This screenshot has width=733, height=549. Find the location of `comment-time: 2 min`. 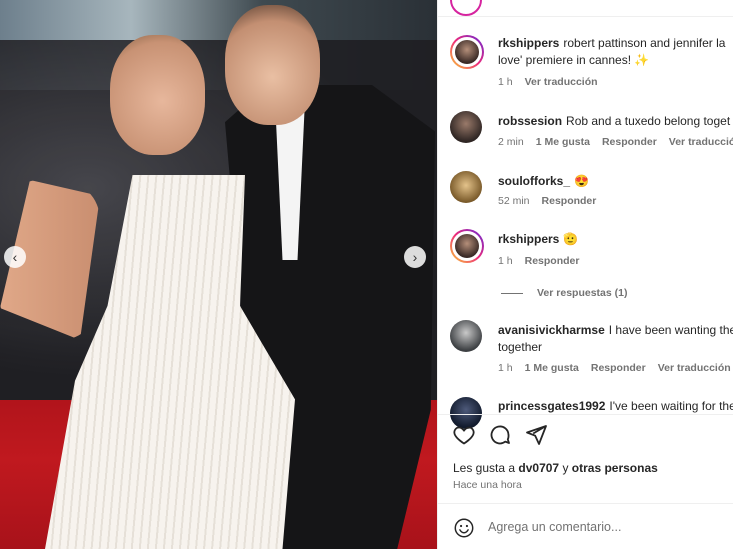

comment-time: 2 min is located at coordinates (511, 142).